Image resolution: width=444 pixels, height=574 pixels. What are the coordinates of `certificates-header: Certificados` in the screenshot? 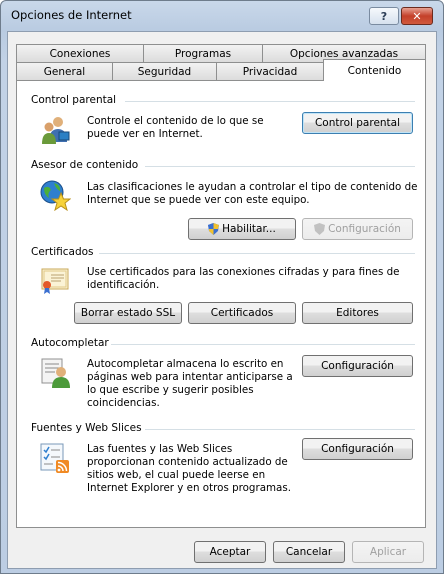 It's located at (62, 252).